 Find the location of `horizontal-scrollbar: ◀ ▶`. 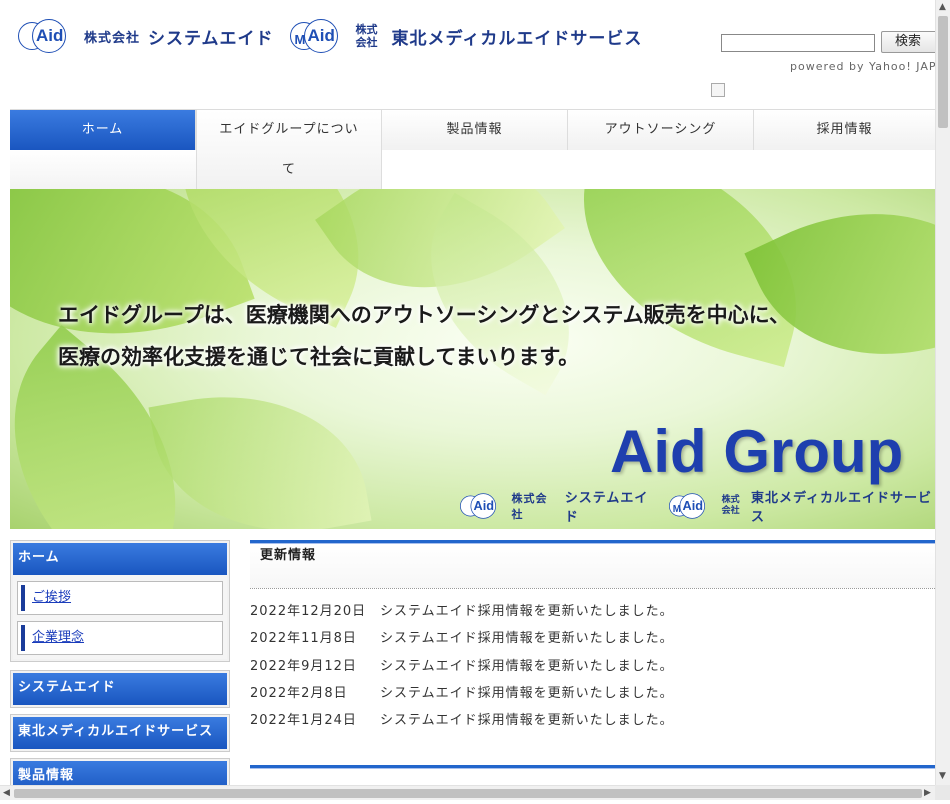

horizontal-scrollbar: ◀ ▶ is located at coordinates (467, 792).